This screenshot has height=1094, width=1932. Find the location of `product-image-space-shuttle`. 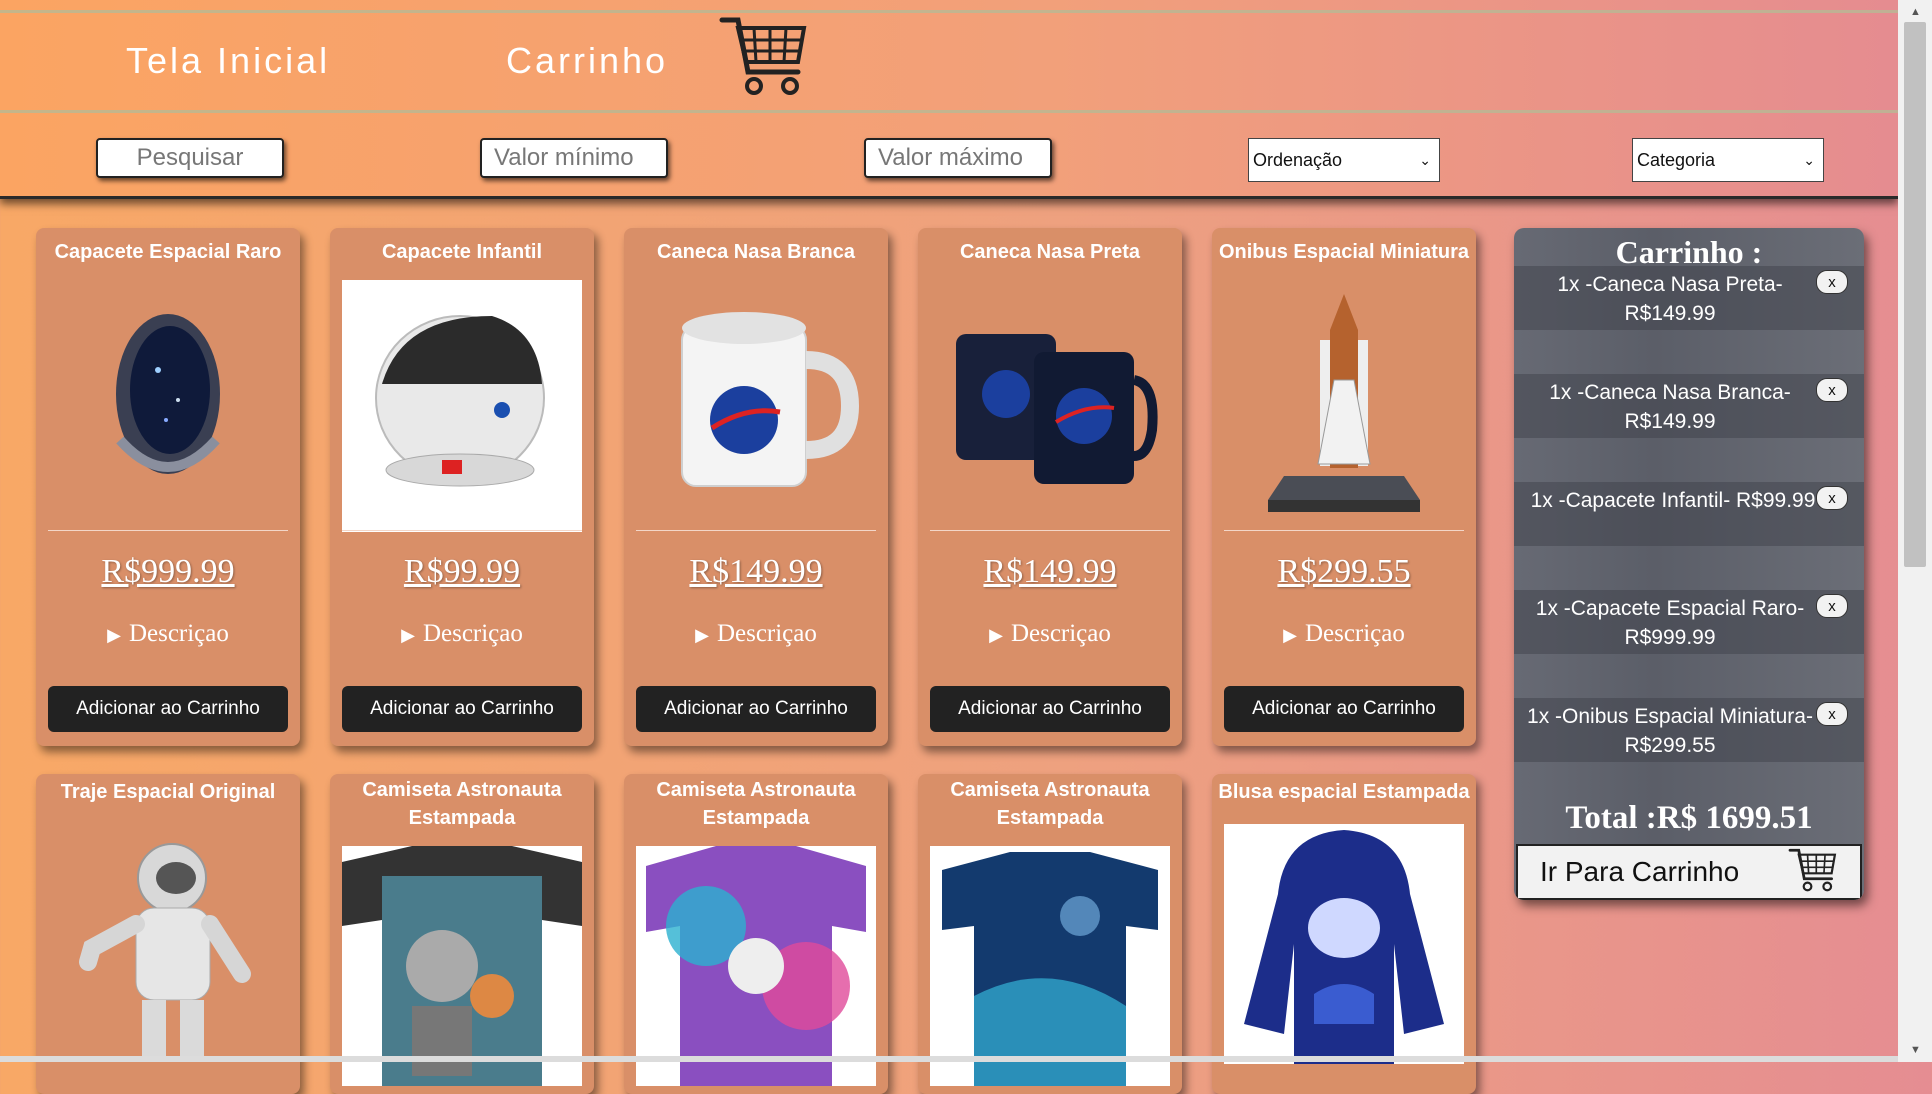

product-image-space-shuttle is located at coordinates (1344, 403).